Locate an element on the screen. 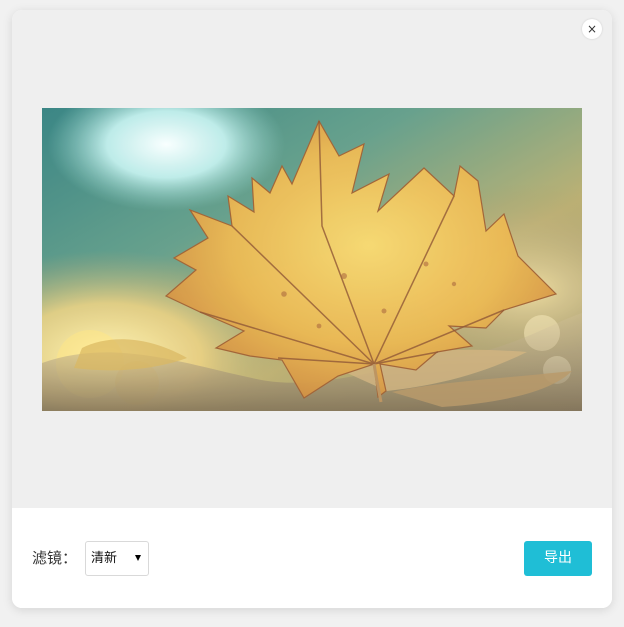  close-icon: × is located at coordinates (592, 29).